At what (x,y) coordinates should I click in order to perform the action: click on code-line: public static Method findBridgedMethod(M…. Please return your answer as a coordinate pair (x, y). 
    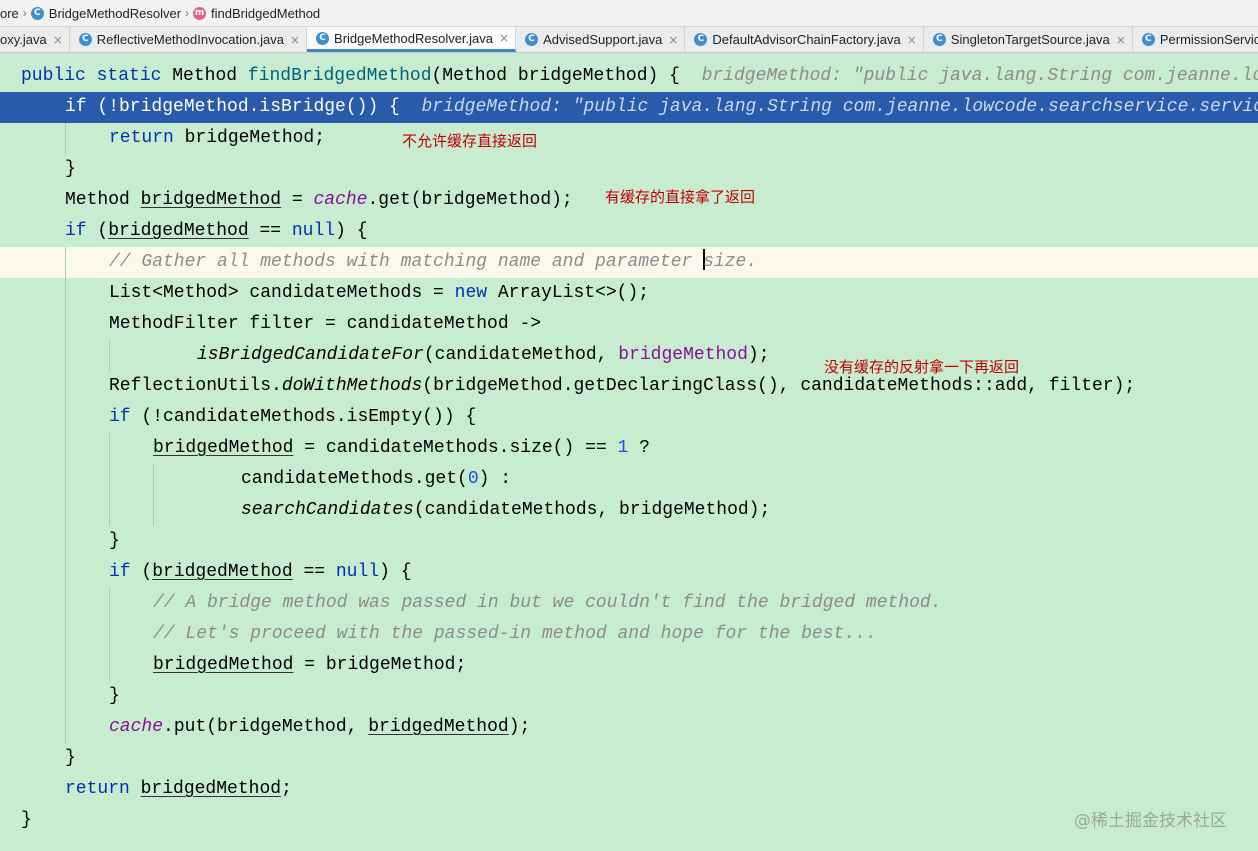
    Looking at the image, I should click on (629, 76).